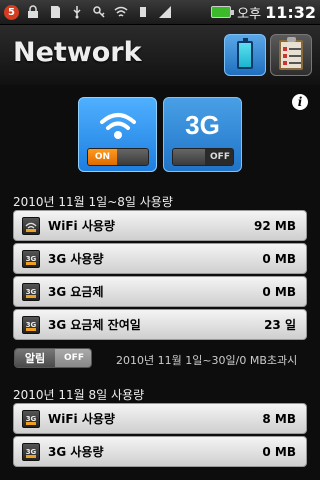 Image resolution: width=320 pixels, height=480 pixels. I want to click on row-value: 8 MB, so click(279, 418).